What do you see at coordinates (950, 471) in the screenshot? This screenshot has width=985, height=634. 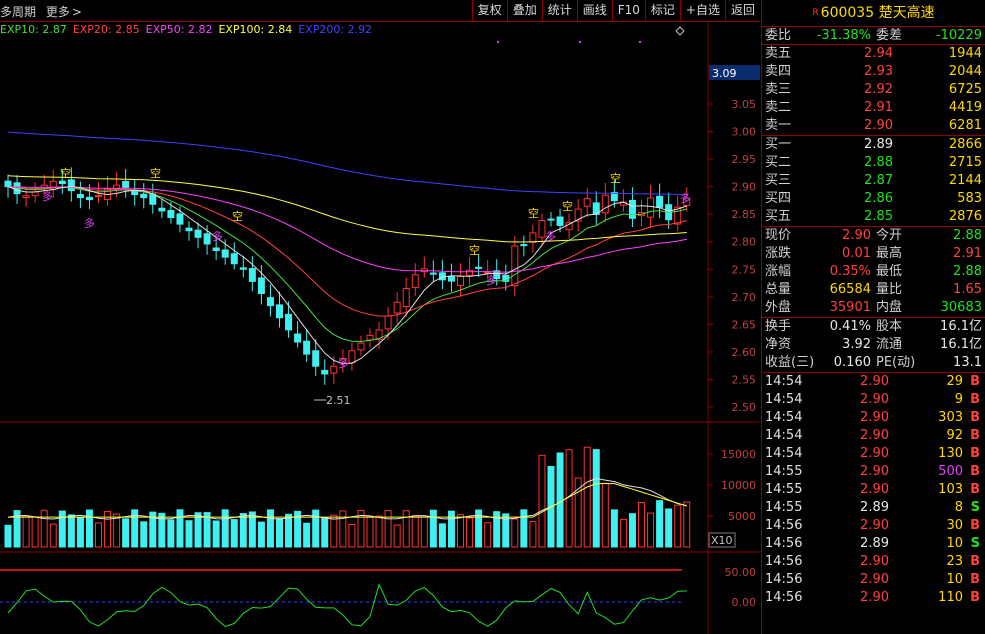 I see `trade-volume: 500` at bounding box center [950, 471].